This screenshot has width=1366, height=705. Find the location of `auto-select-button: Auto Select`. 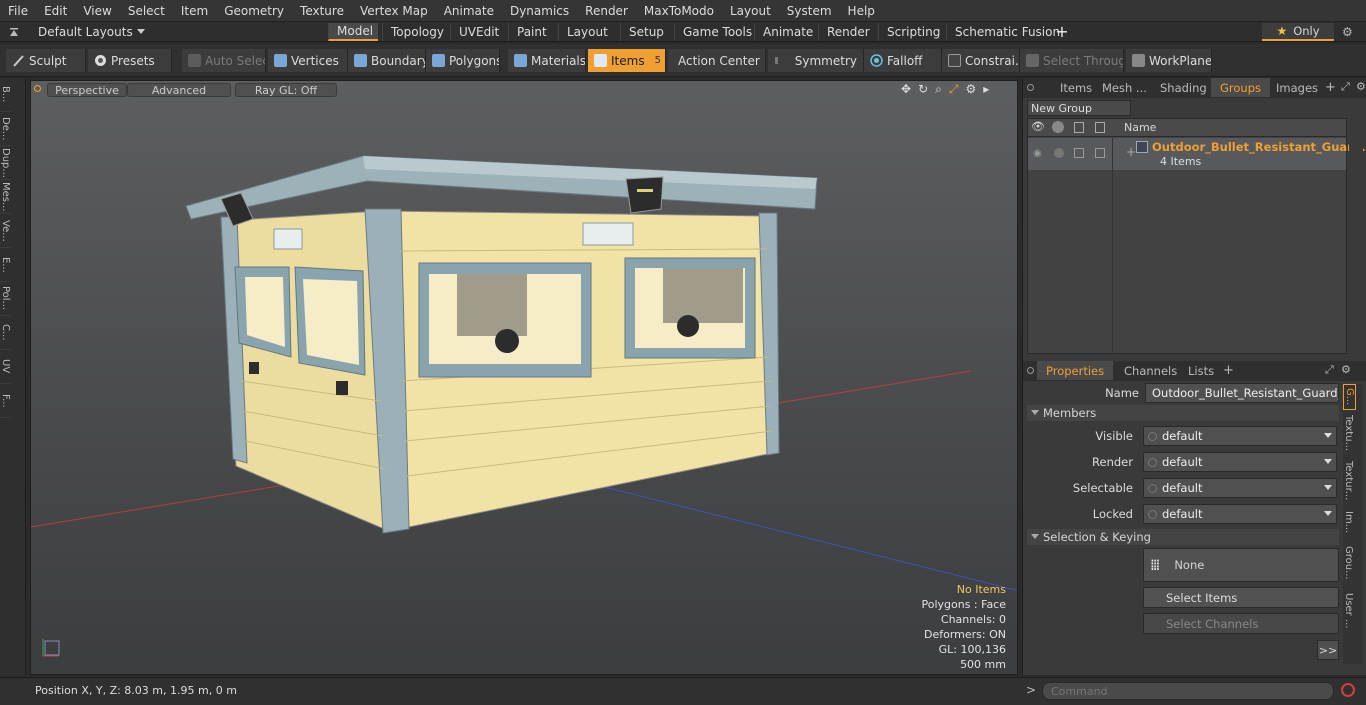

auto-select-button: Auto Select is located at coordinates (224, 60).